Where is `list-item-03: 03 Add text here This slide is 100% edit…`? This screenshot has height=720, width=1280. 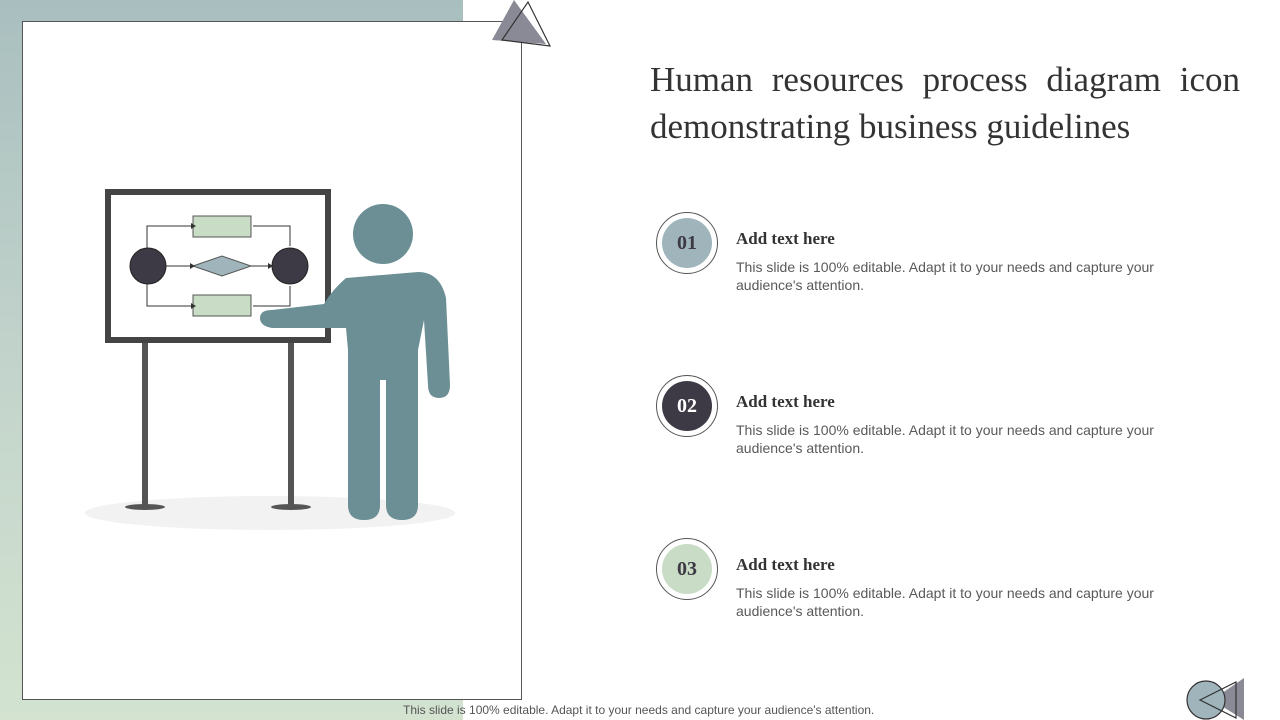 list-item-03: 03 Add text here This slide is 100% edit… is located at coordinates (936, 578).